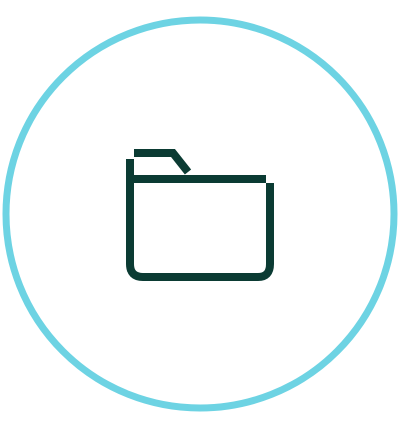 The height and width of the screenshot is (428, 400). Describe the element at coordinates (163, 162) in the screenshot. I see `folder-tab` at that location.